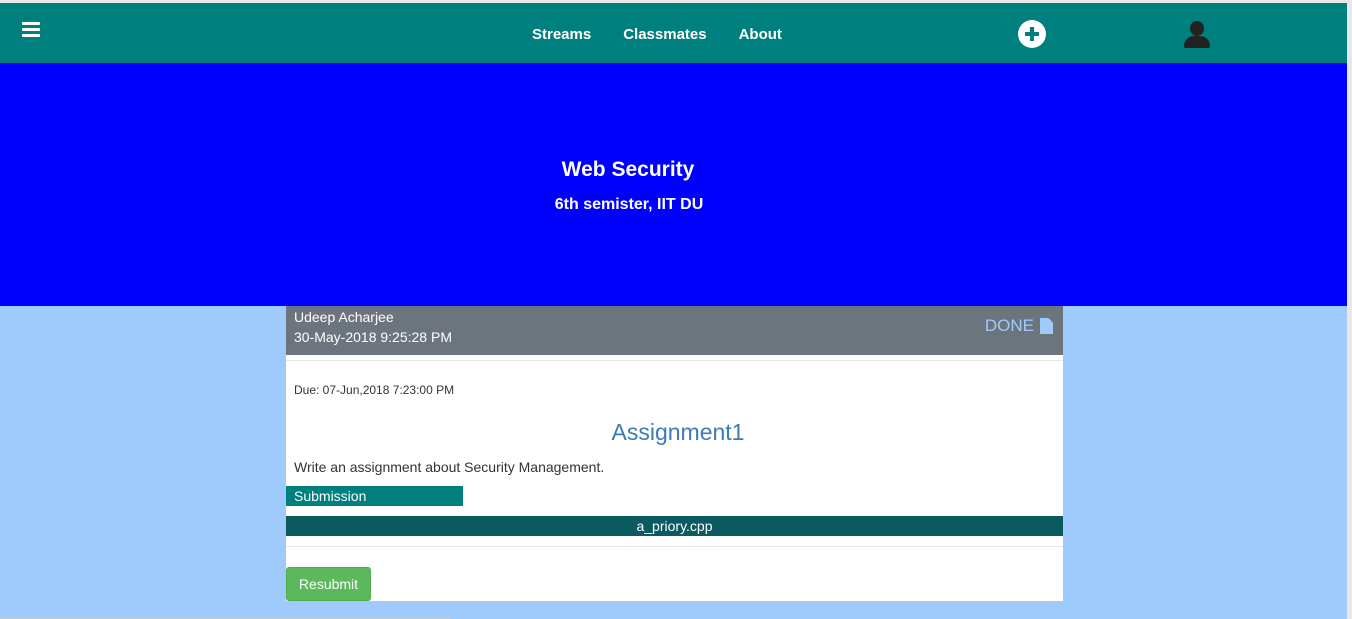 The width and height of the screenshot is (1352, 619). Describe the element at coordinates (344, 317) in the screenshot. I see `post-author: Udeep Acharjee` at that location.